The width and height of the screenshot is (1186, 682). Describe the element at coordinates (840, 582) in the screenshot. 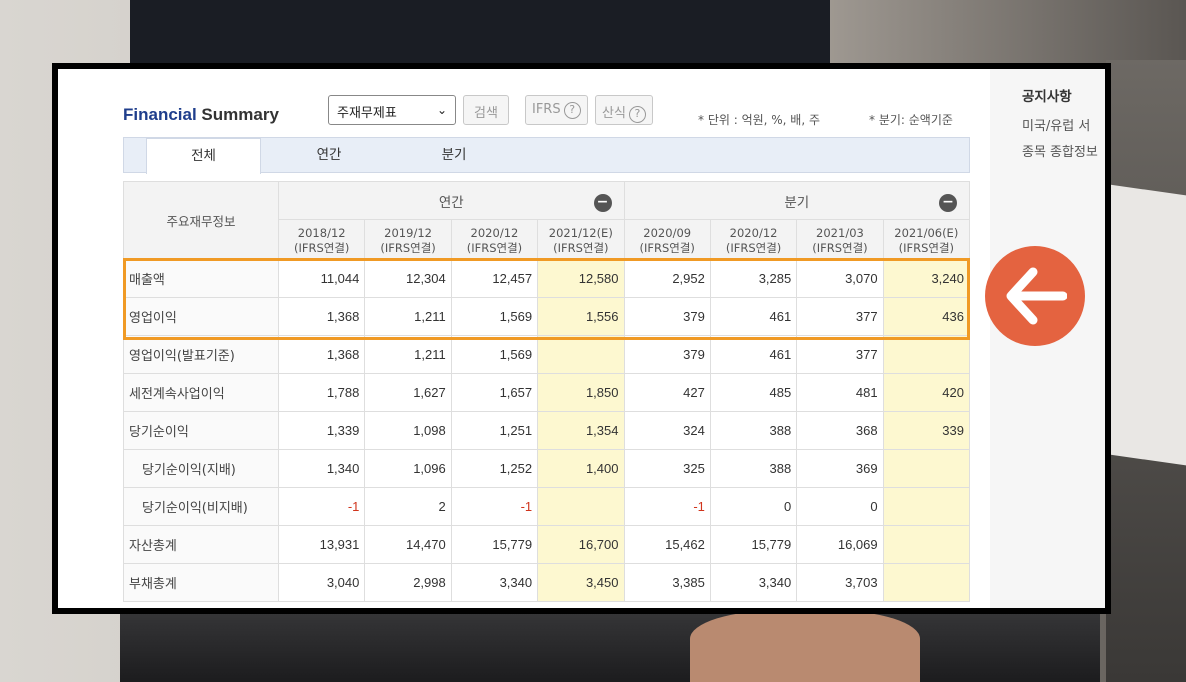

I see `table-cell: 3,703` at that location.